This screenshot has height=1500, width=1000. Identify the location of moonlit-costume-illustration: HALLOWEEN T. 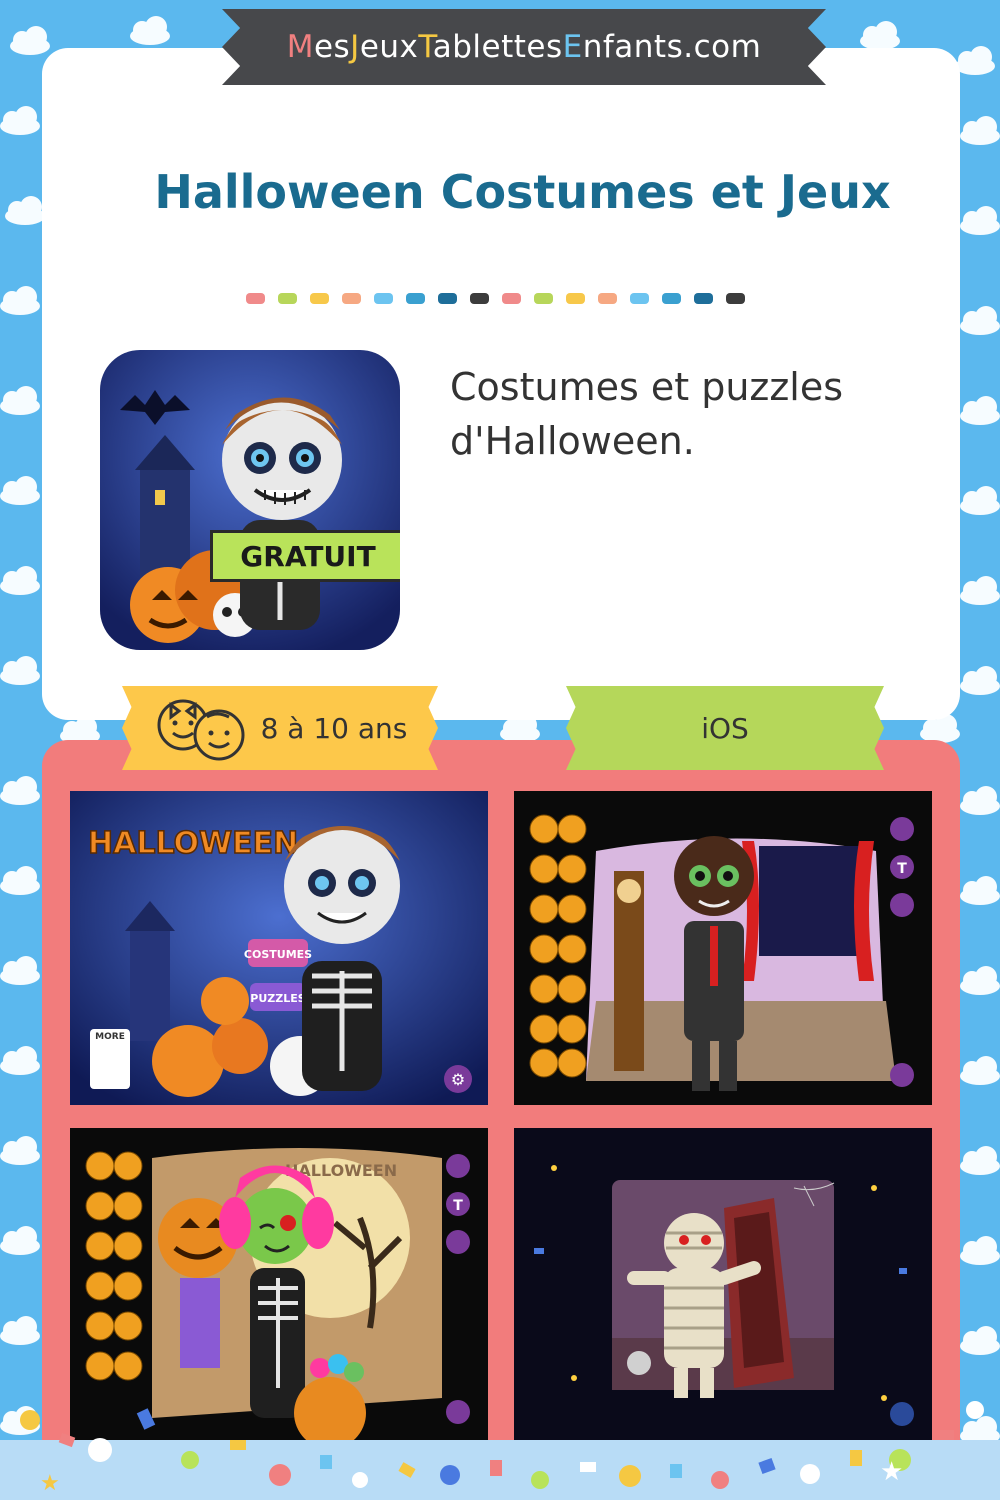
(279, 1285).